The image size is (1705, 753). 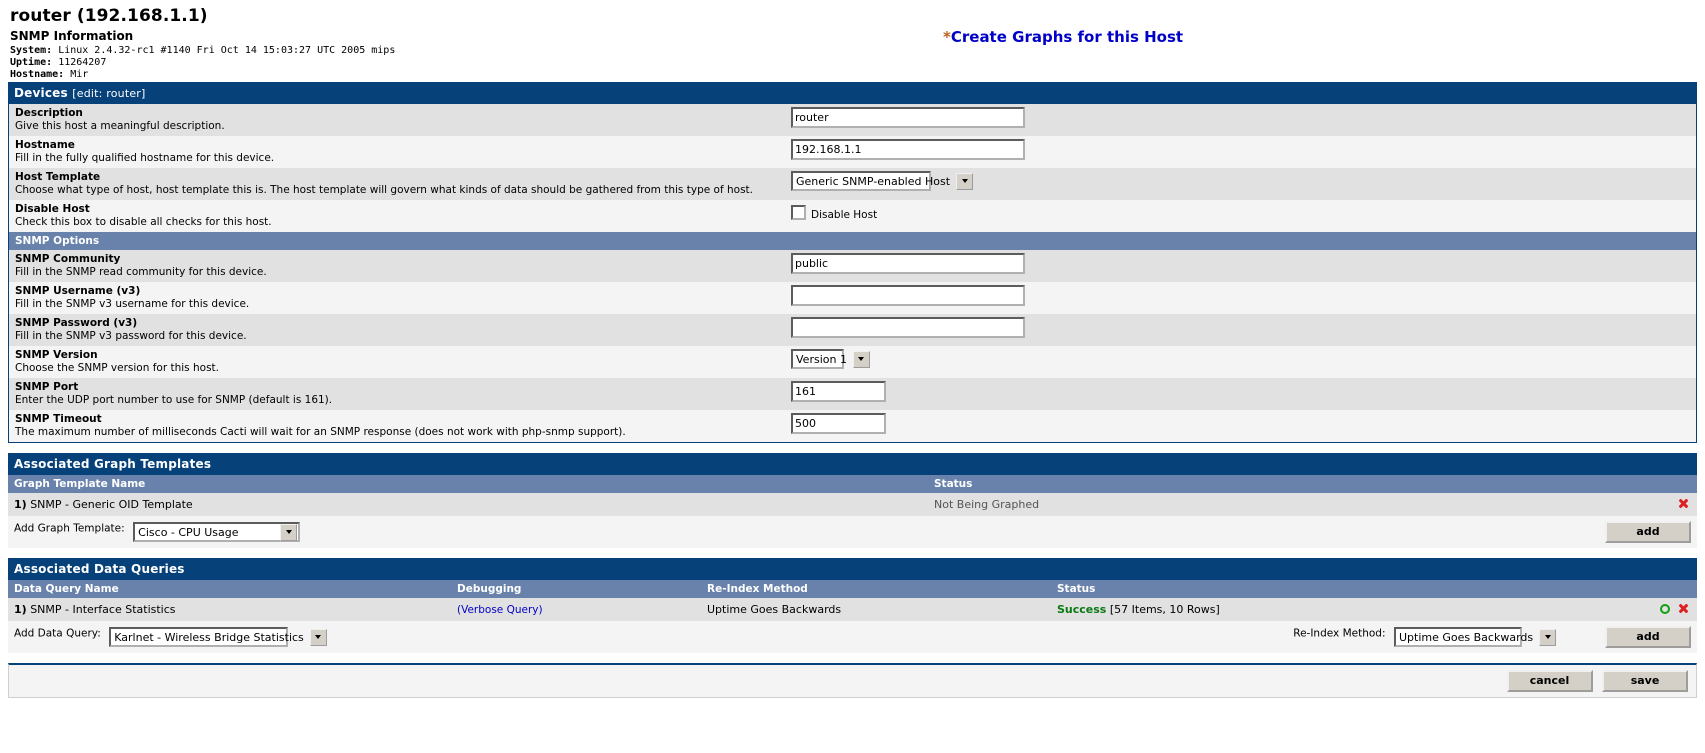 I want to click on field-input-cell: Disable Host, so click(x=1240, y=216).